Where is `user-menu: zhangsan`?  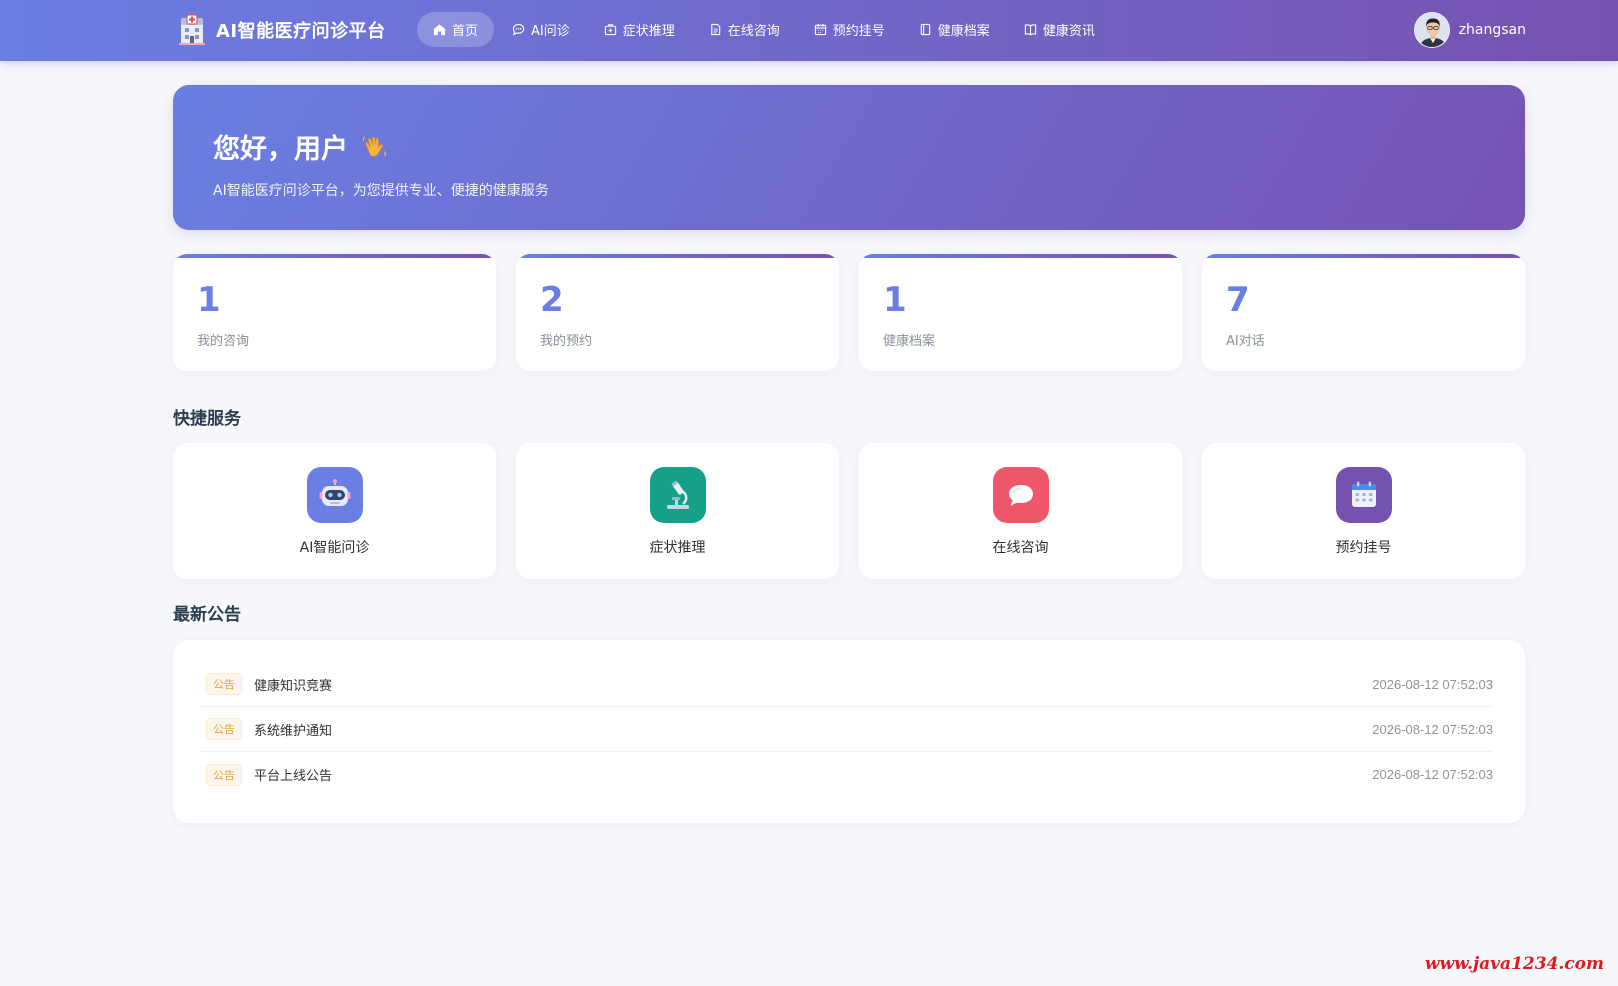
user-menu: zhangsan is located at coordinates (1469, 30).